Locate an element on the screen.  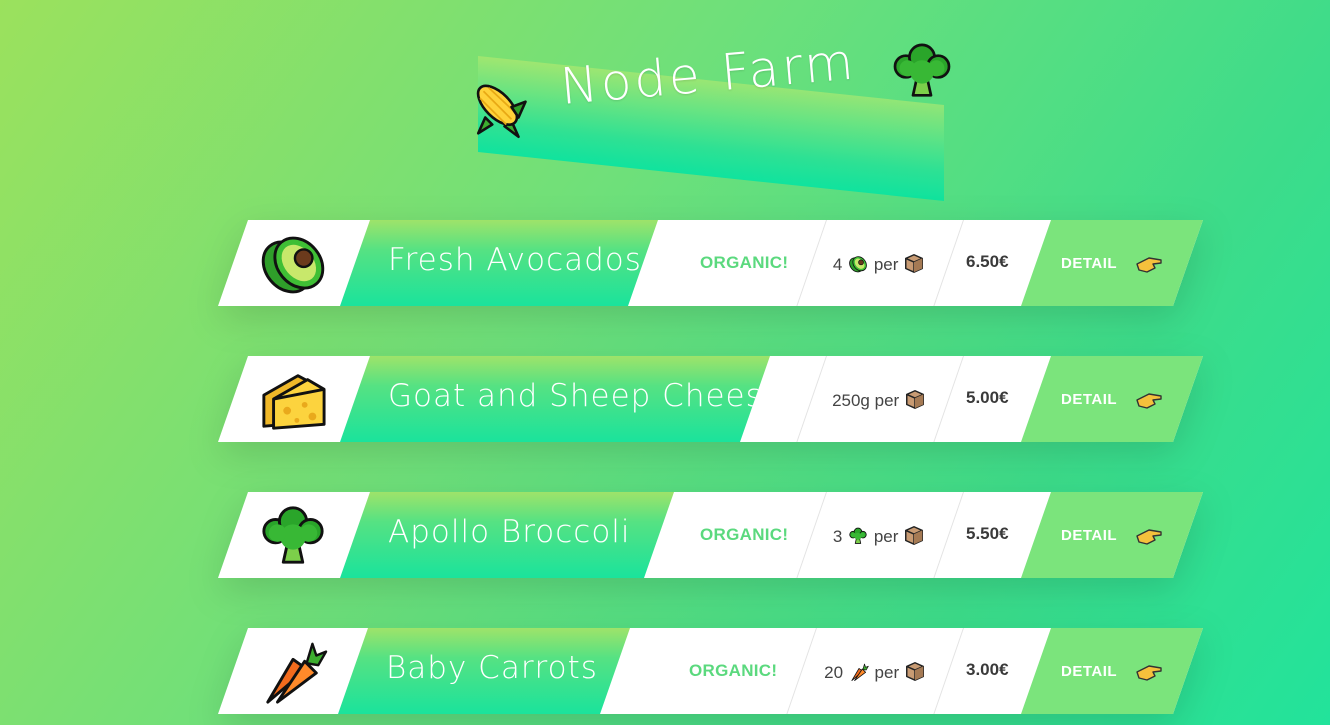
product-name-band: Goat and Sheep Cheese is located at coordinates (555, 399).